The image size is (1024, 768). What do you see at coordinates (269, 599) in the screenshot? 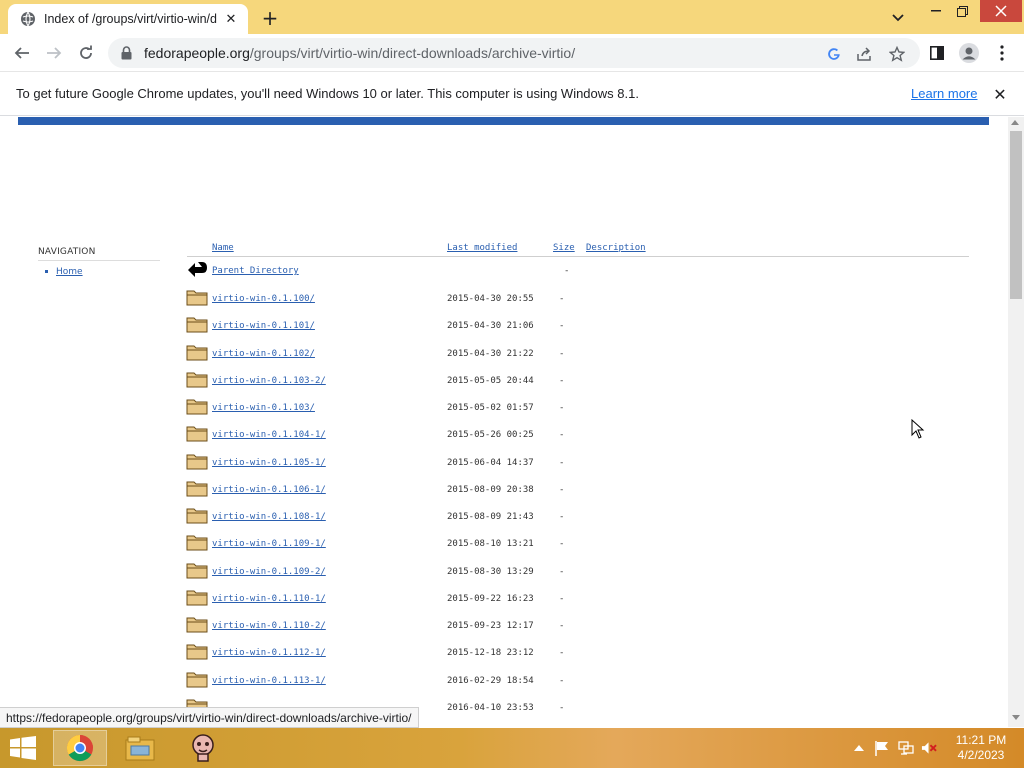
I see `directory-link: virtio-win-0.1.110-1/` at bounding box center [269, 599].